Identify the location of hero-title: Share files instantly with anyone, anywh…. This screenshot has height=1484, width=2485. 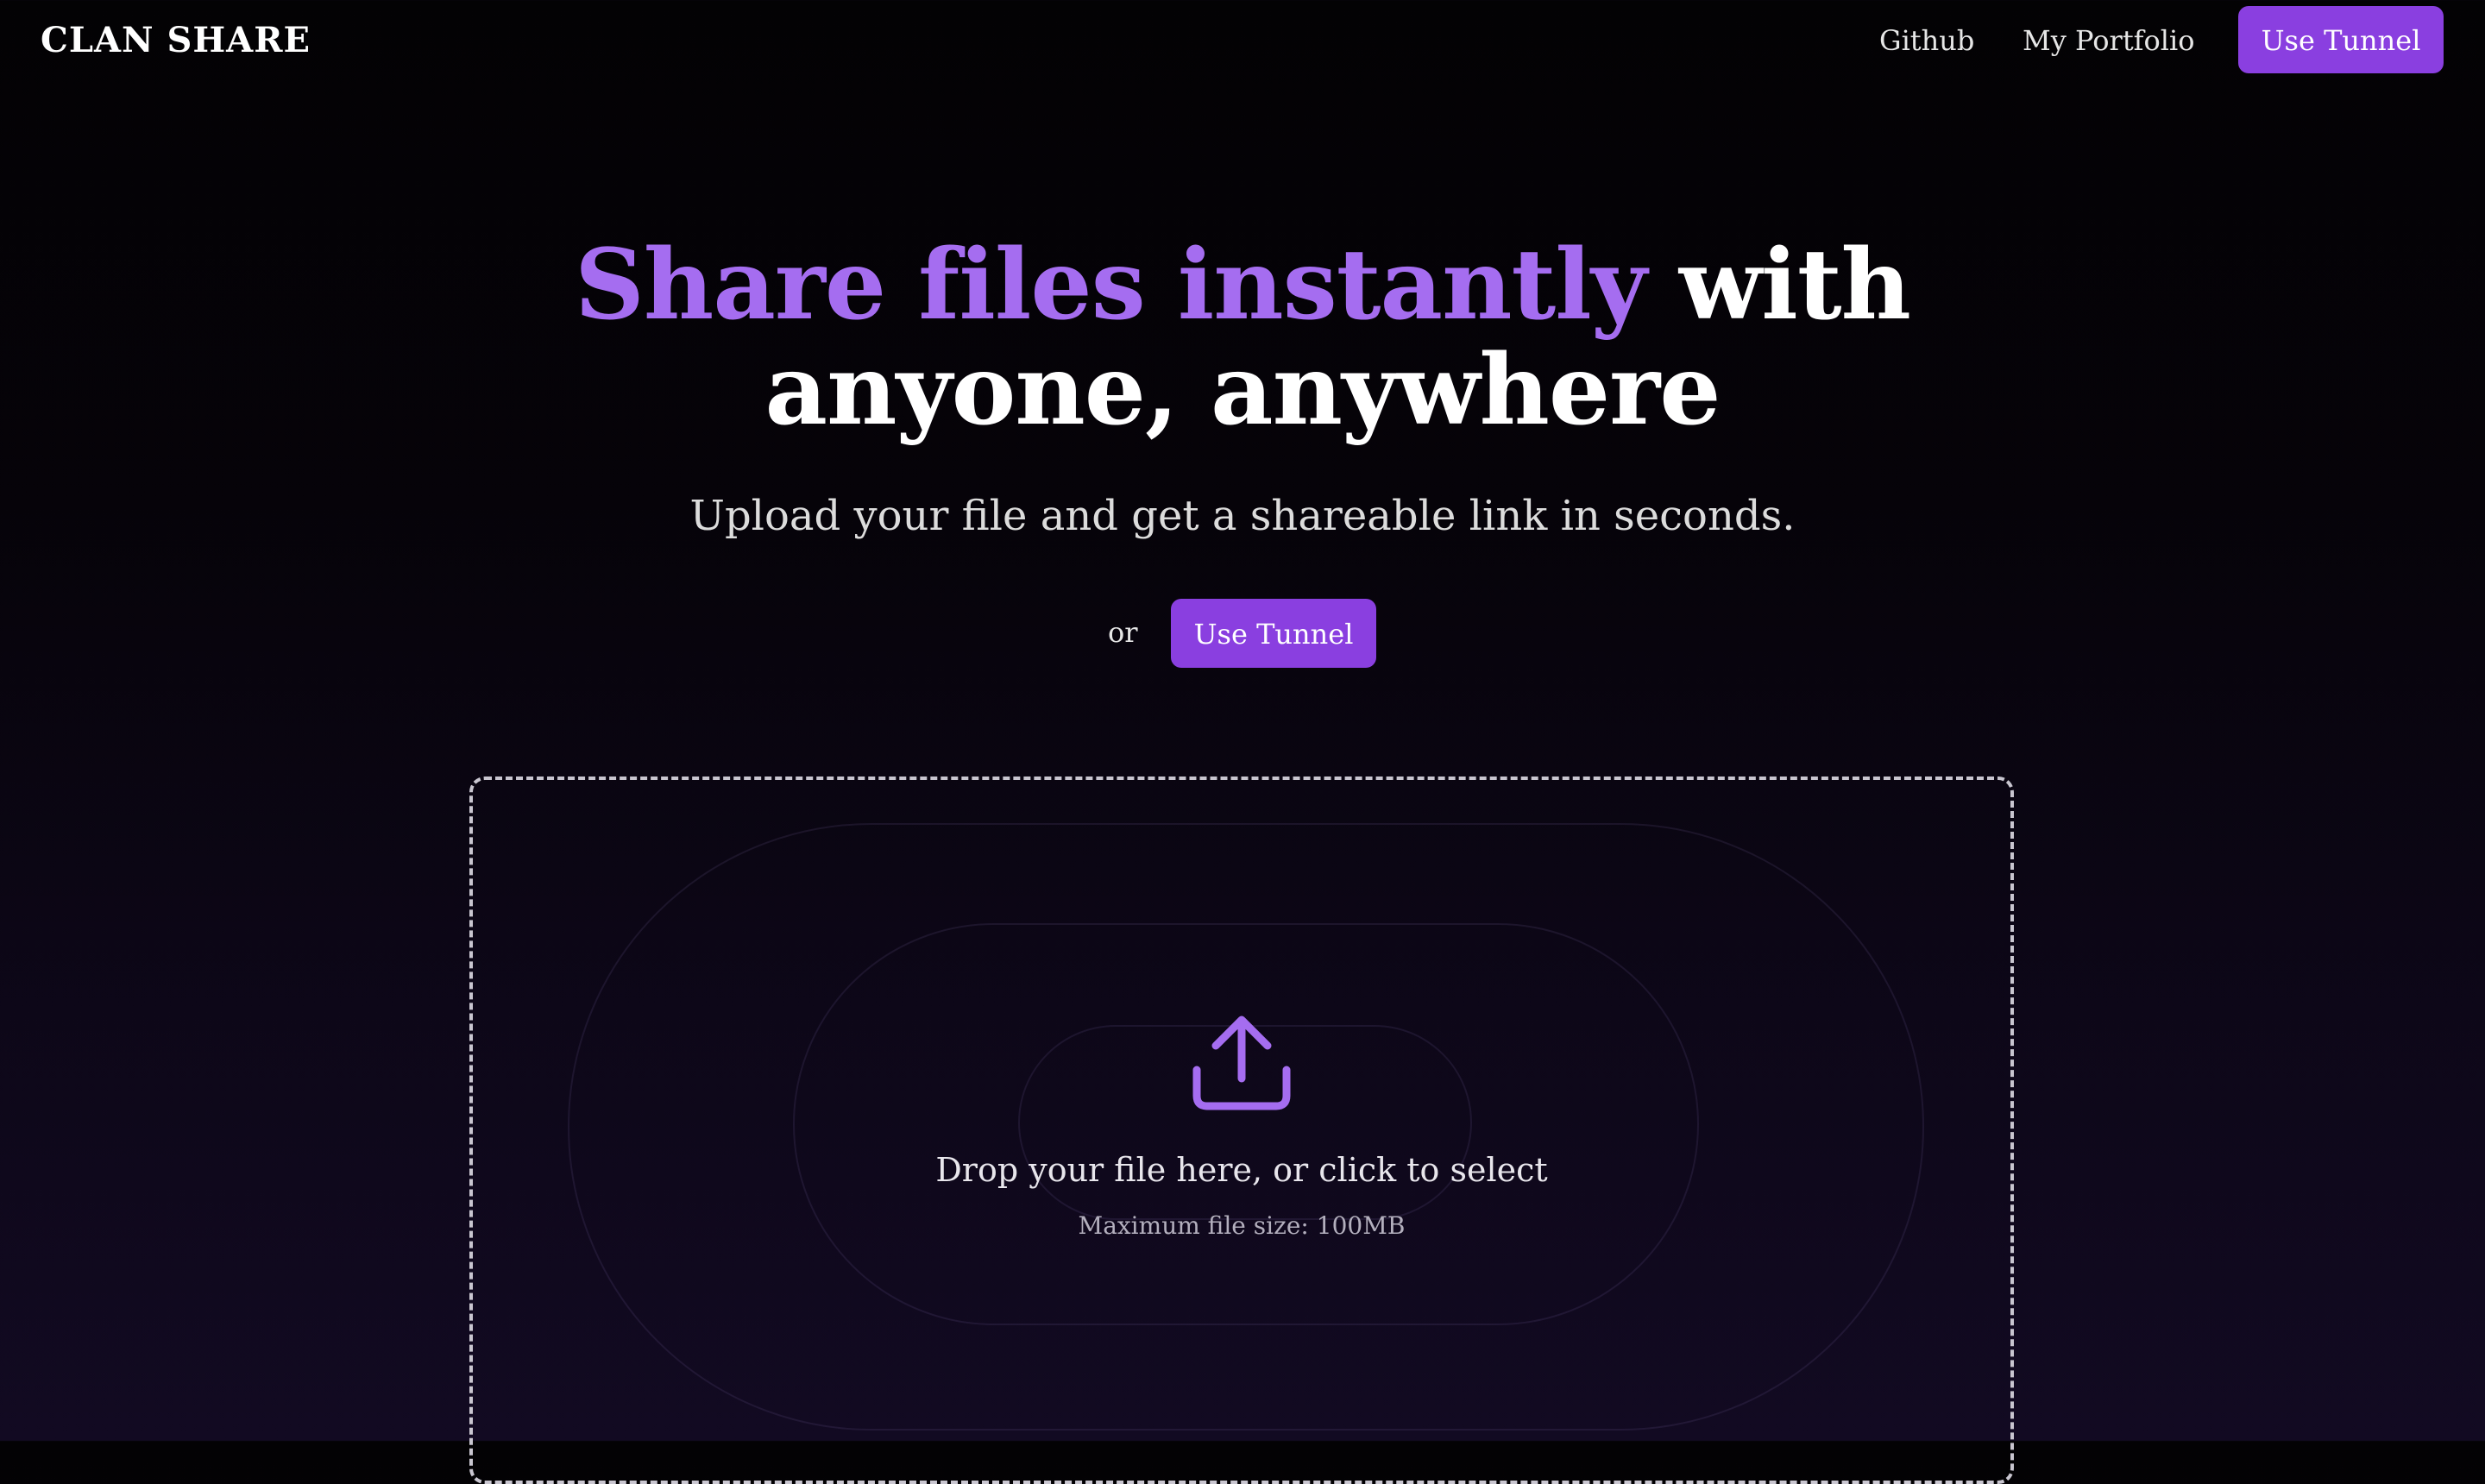
(1242, 338).